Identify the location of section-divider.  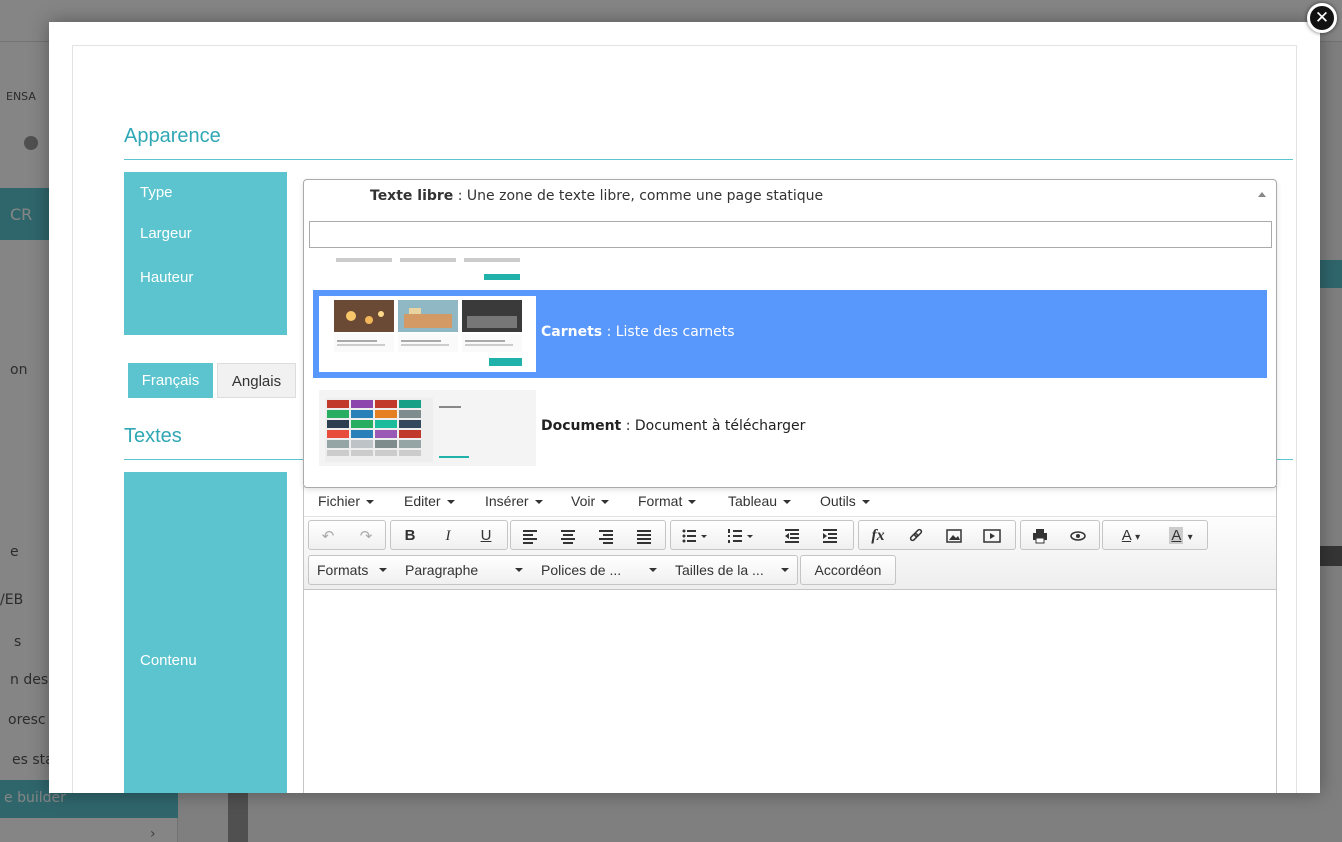
(708, 159).